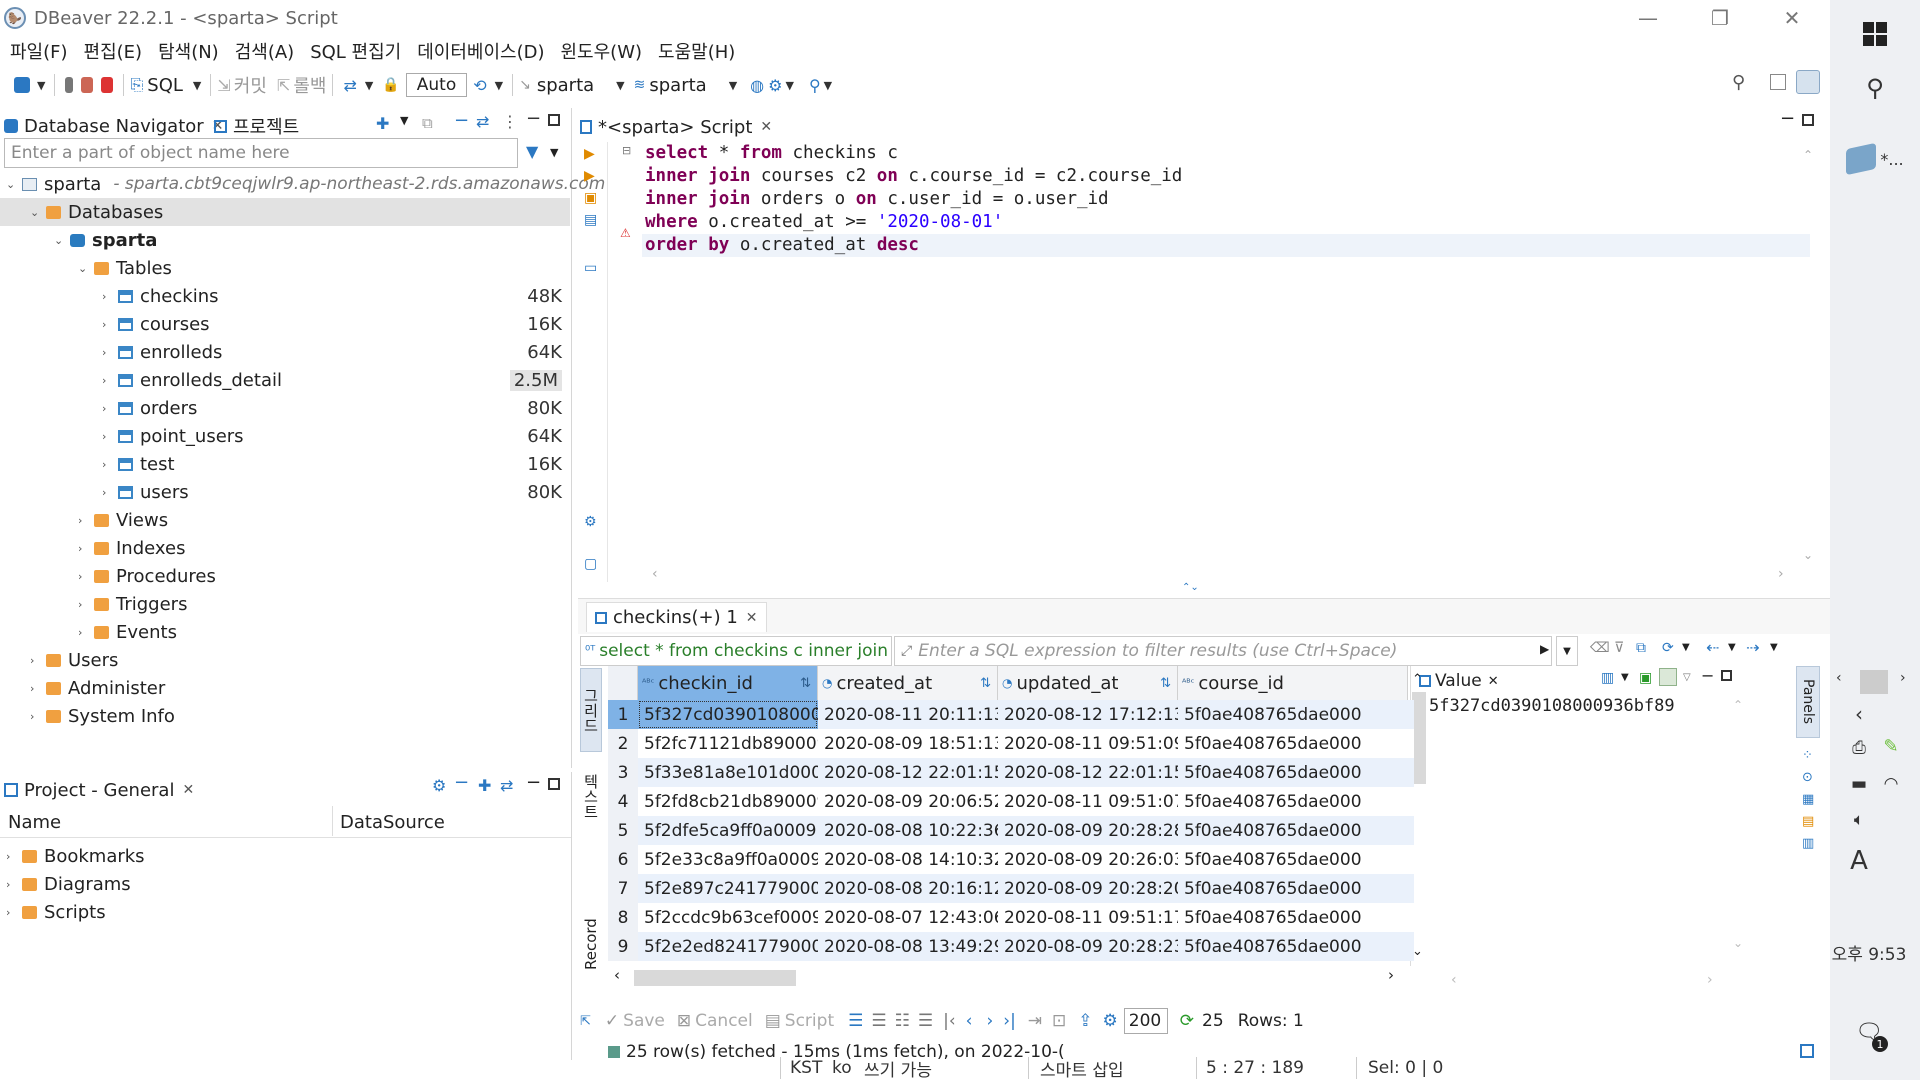 Image resolution: width=1920 pixels, height=1081 pixels. What do you see at coordinates (107, 85) in the screenshot?
I see `disconnect-icon` at bounding box center [107, 85].